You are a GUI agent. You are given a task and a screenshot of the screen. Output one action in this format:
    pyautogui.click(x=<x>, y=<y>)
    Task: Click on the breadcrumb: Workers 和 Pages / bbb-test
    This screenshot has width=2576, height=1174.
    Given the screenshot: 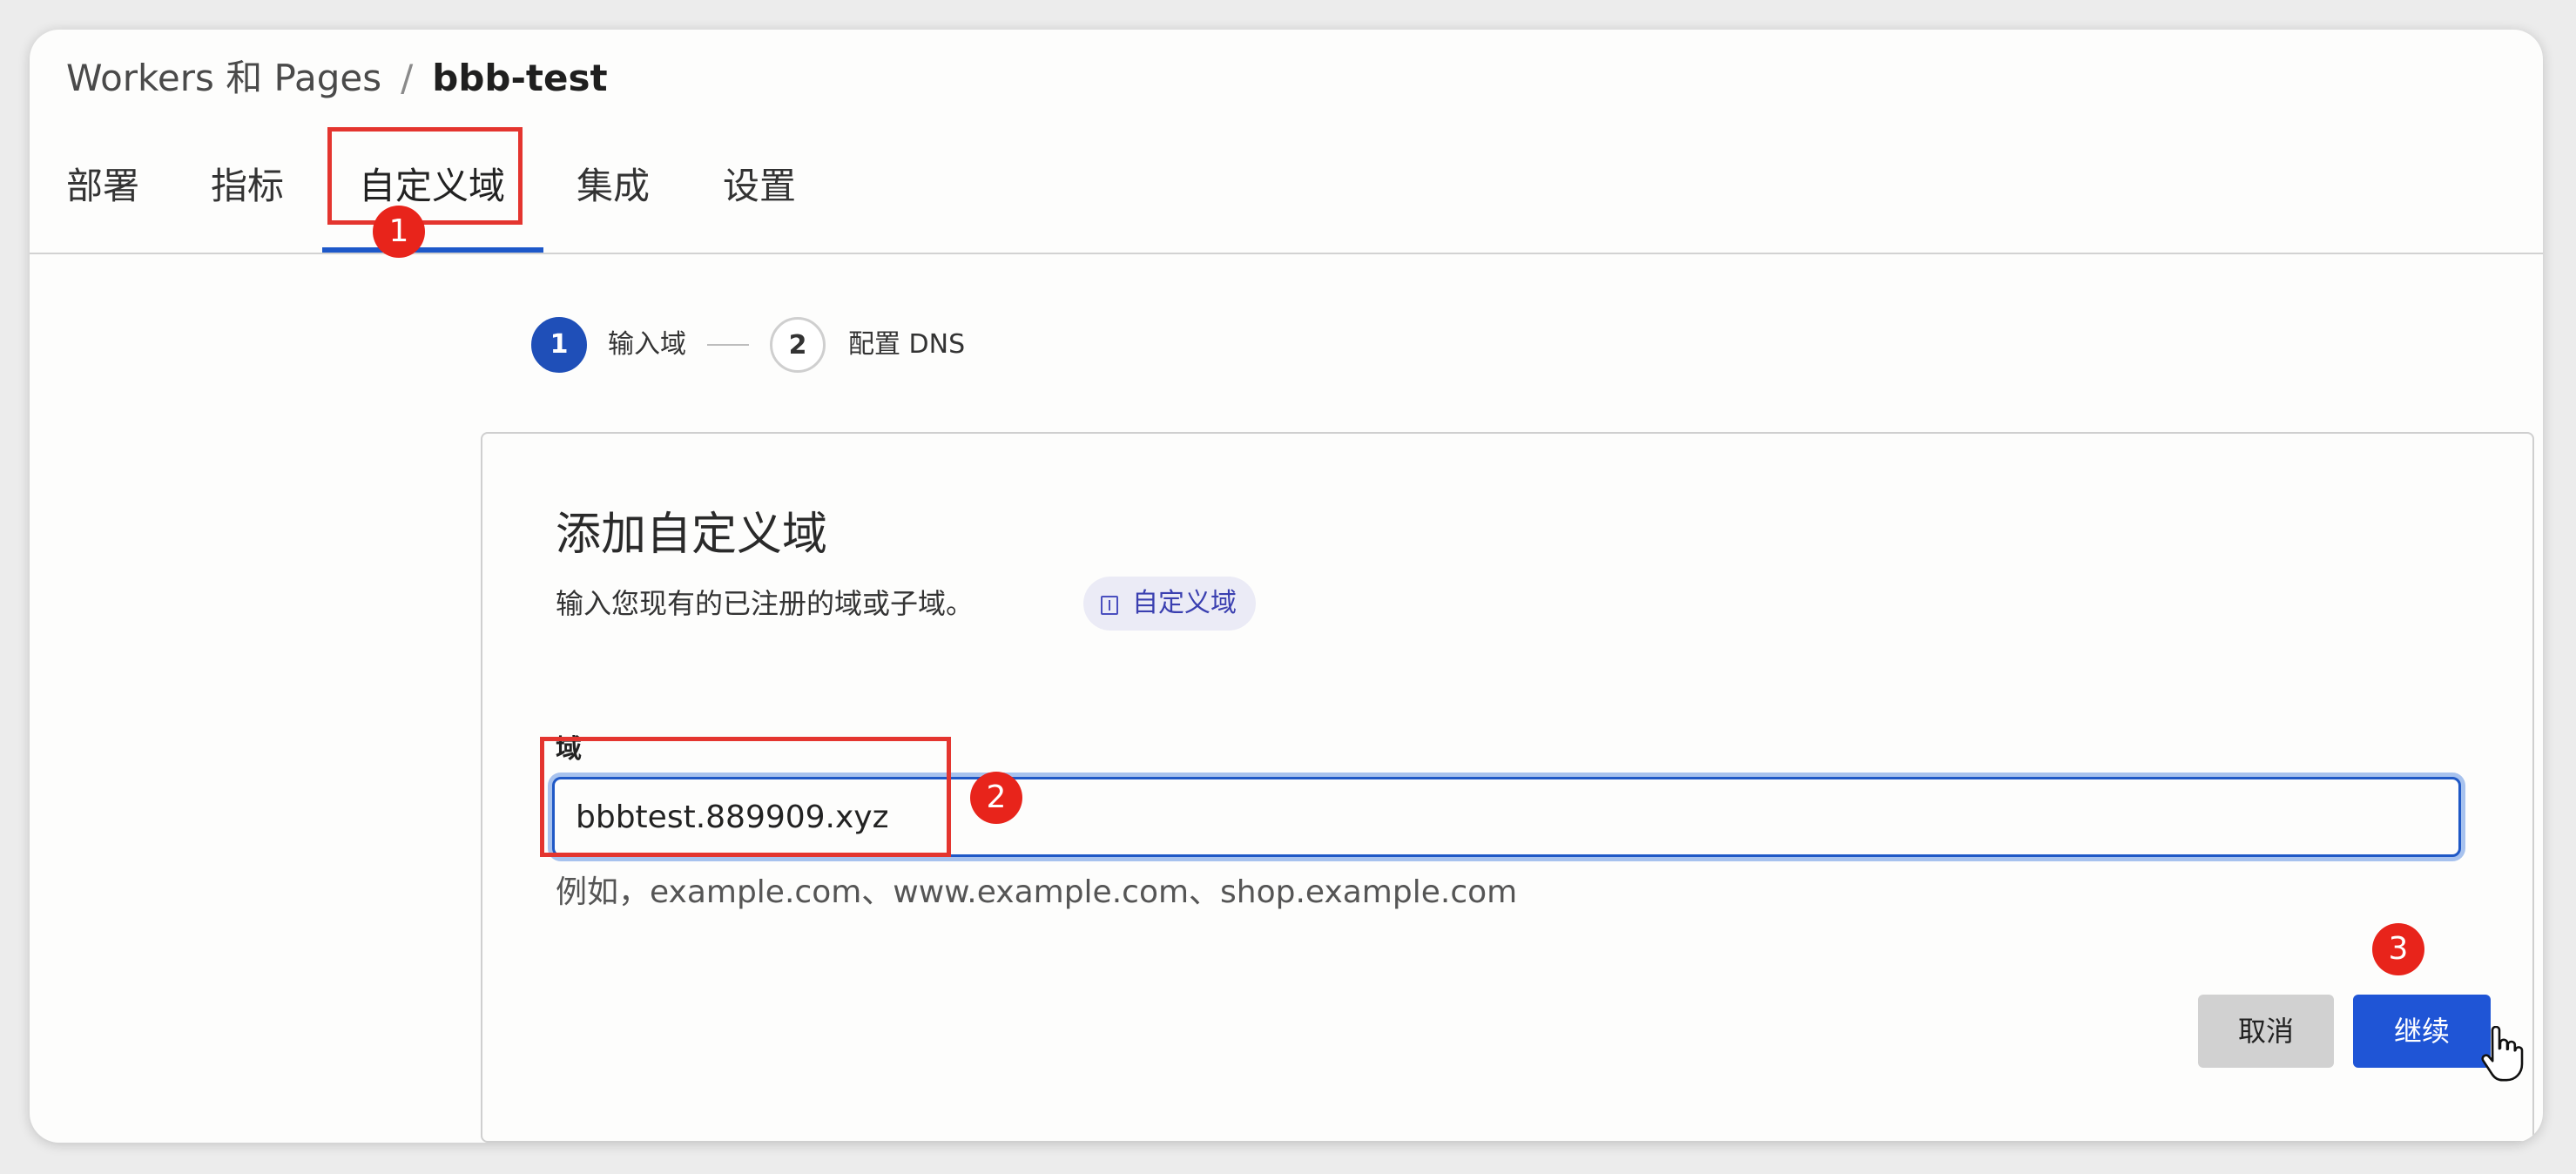 What is the action you would take?
    pyautogui.click(x=337, y=78)
    